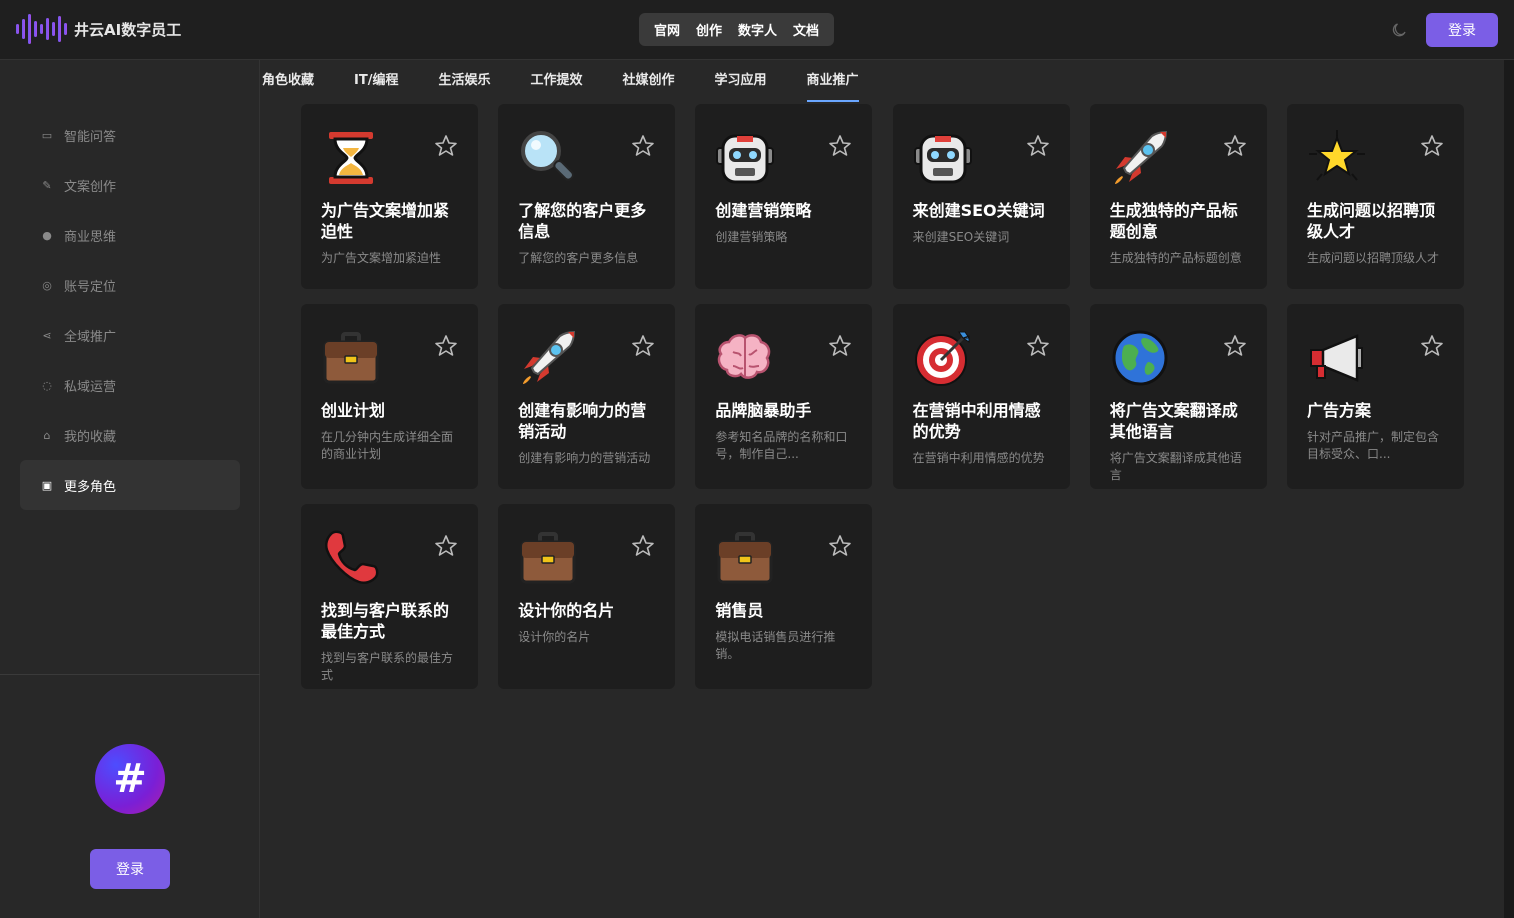  Describe the element at coordinates (1173, 221) in the screenshot. I see `card-title: 生成独特的产品标题创意` at that location.